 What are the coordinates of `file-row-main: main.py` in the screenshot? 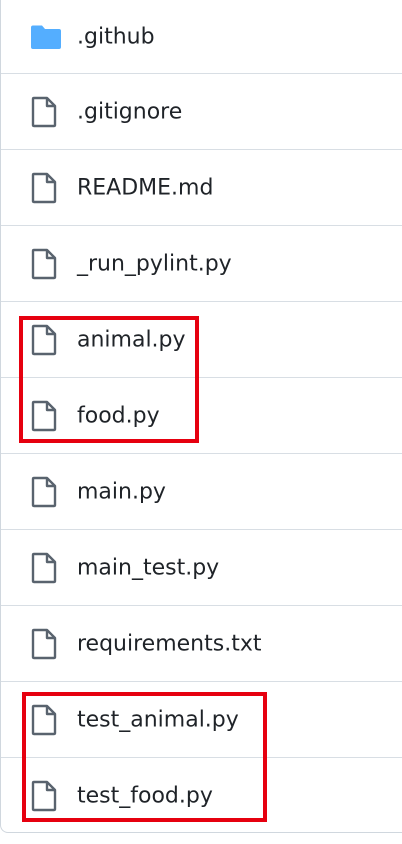 It's located at (201, 492).